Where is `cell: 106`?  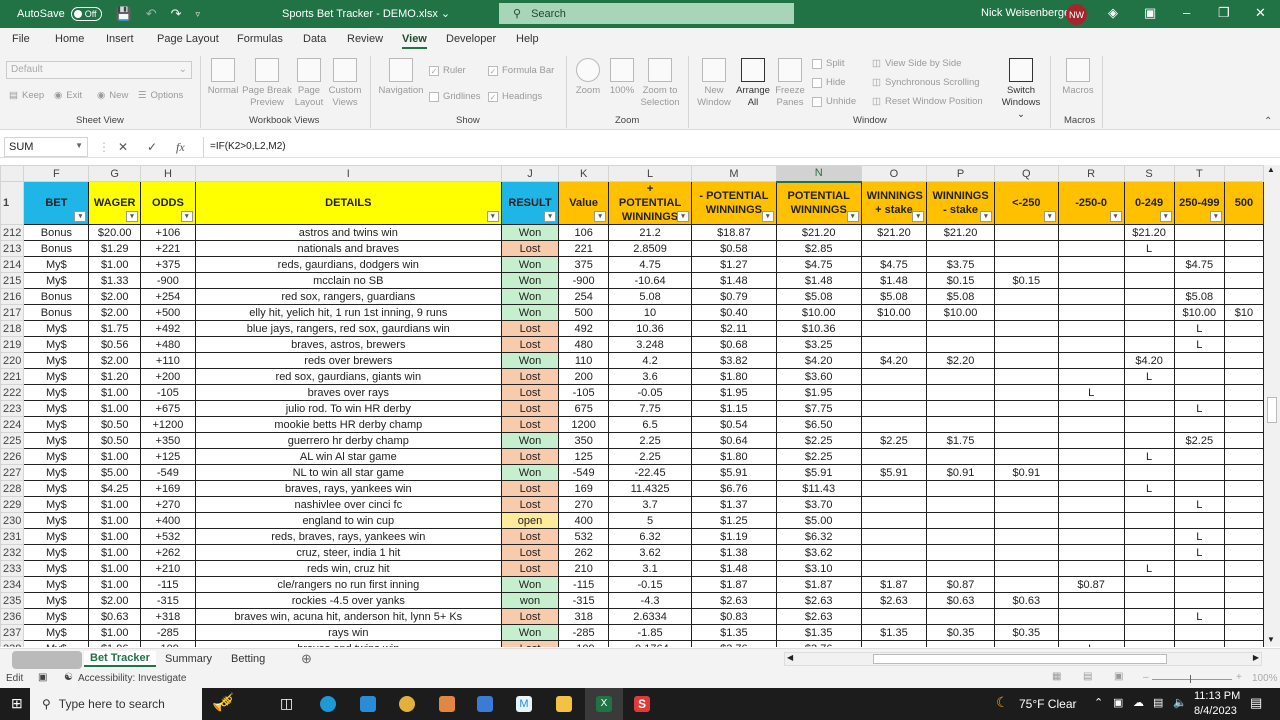
cell: 106 is located at coordinates (584, 232).